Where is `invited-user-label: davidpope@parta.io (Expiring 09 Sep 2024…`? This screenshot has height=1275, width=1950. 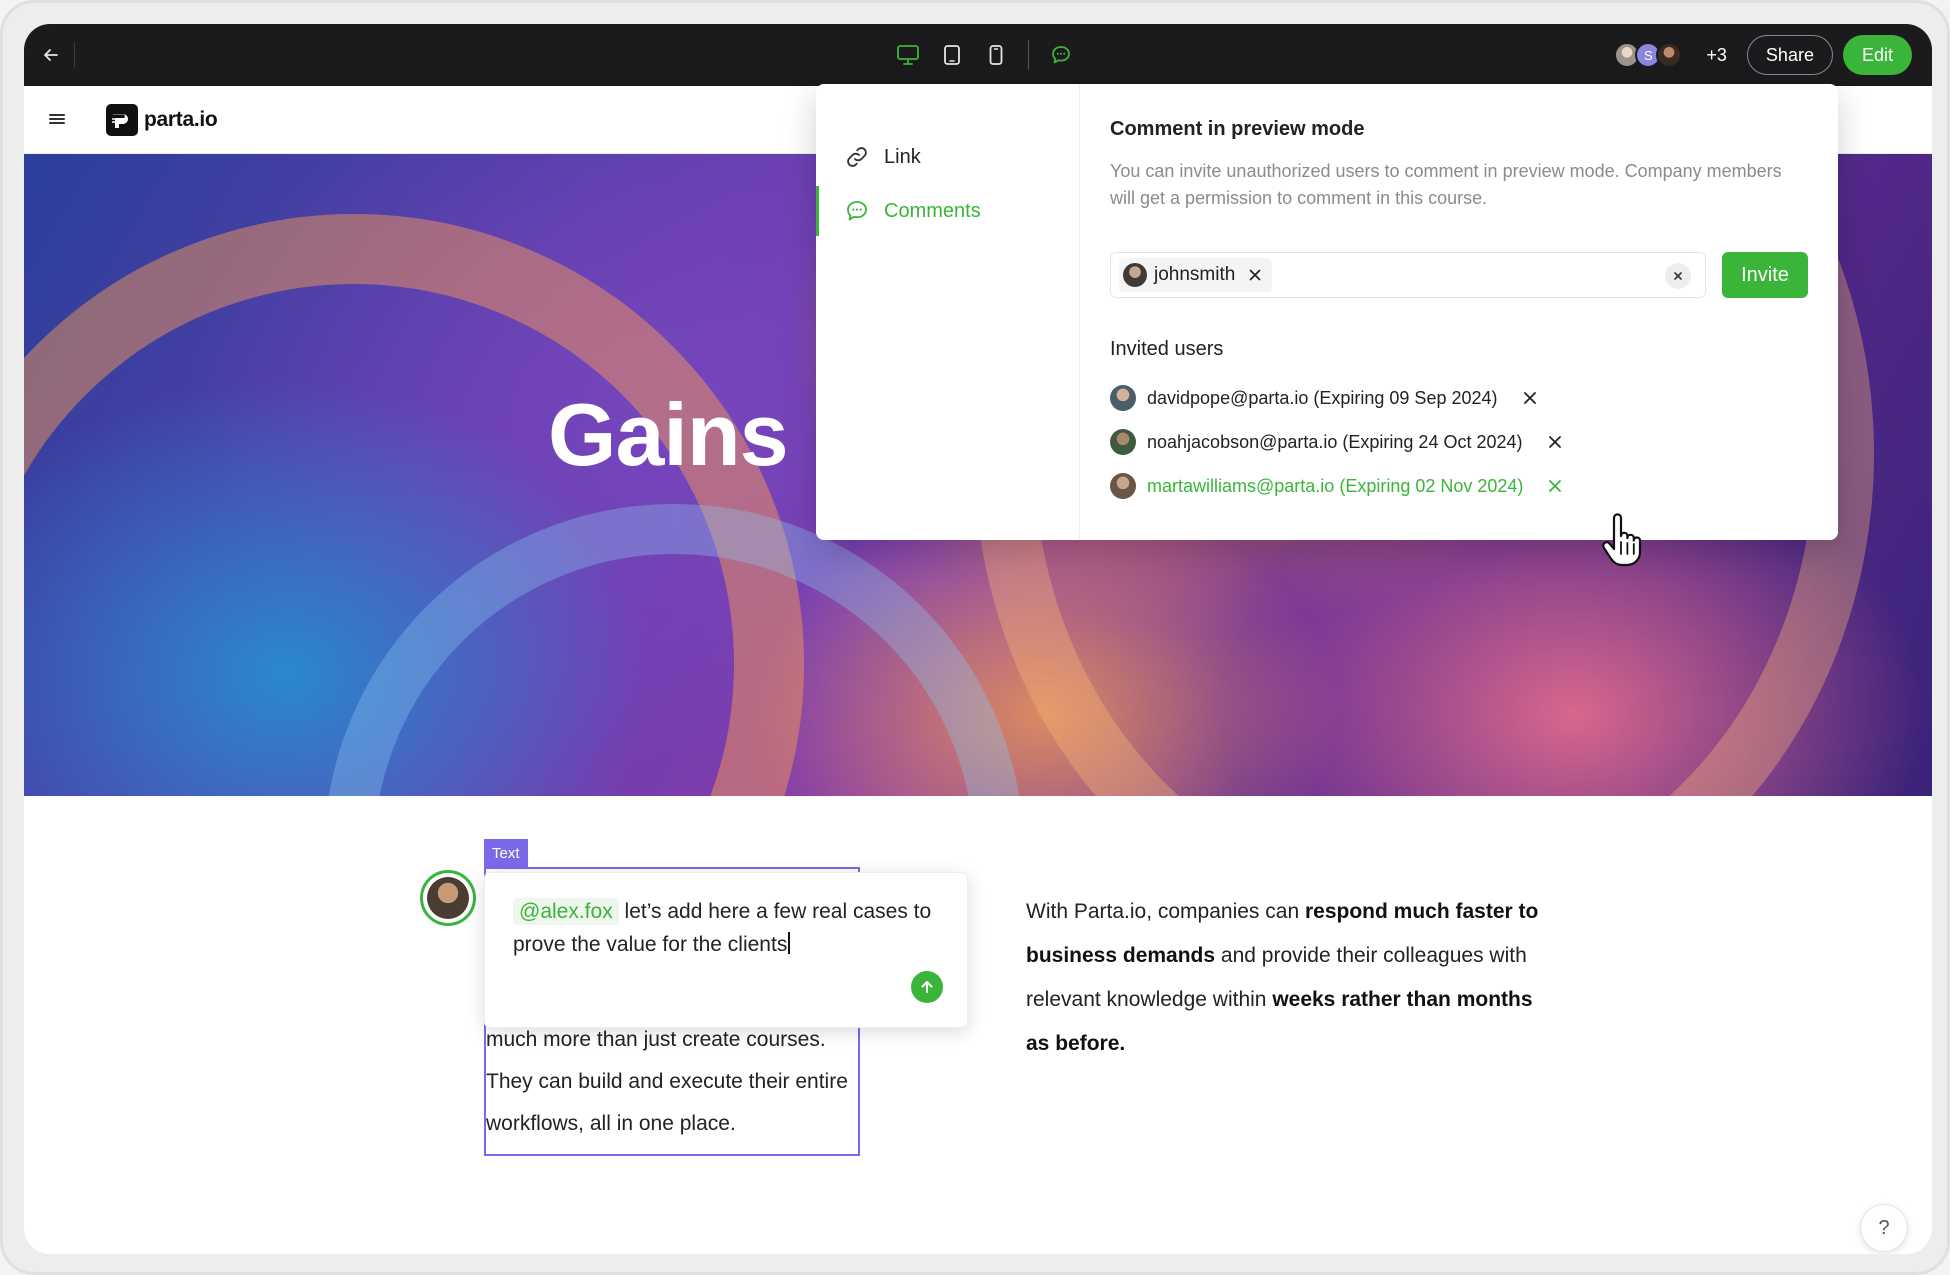 invited-user-label: davidpope@parta.io (Expiring 09 Sep 2024… is located at coordinates (1322, 397).